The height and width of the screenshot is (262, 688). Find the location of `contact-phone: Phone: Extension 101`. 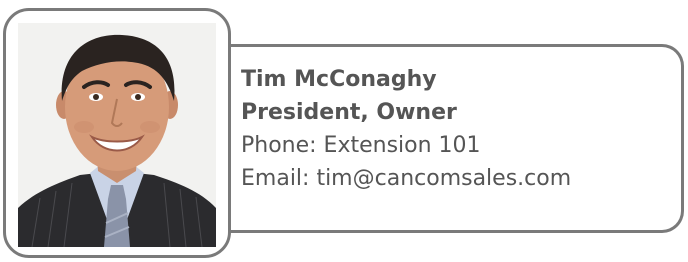

contact-phone: Phone: Extension 101 is located at coordinates (361, 145).